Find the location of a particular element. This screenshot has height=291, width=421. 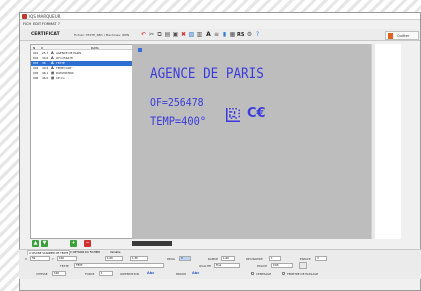

texte-label: TEXTE is located at coordinates (64, 266).